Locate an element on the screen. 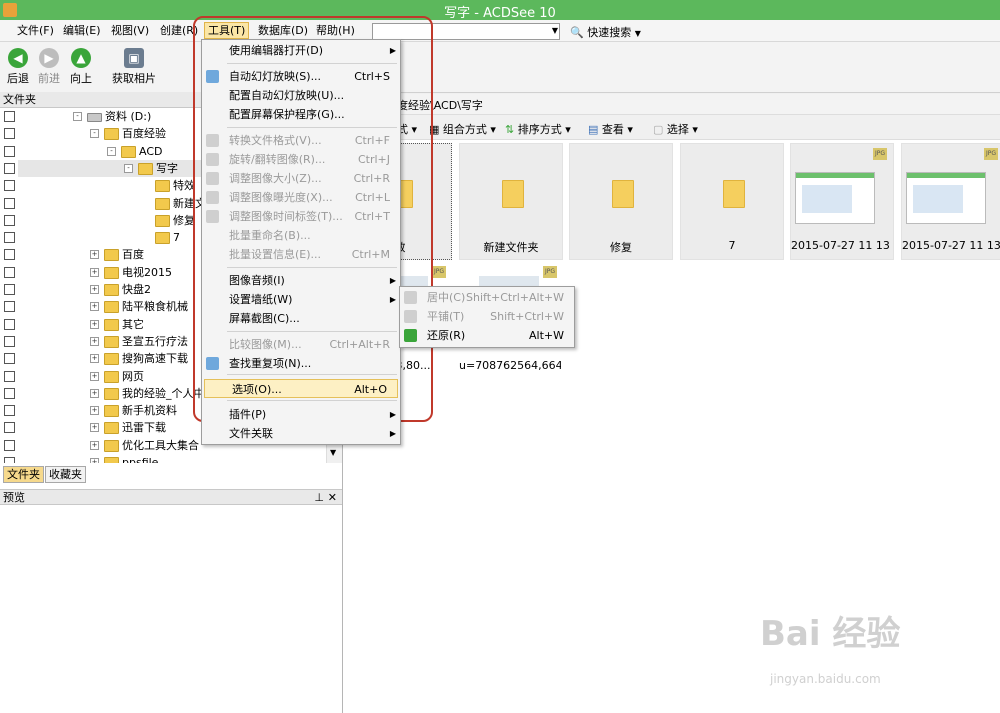 Image resolution: width=1000 pixels, height=713 pixels. tools-menu-item: 转换文件格式(V)... Ctrl+F is located at coordinates (301, 140).